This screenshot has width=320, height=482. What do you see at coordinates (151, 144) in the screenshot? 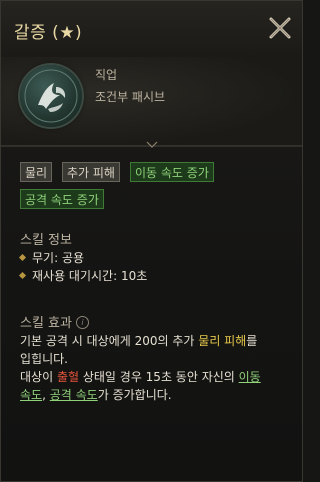
I see `divider-ornament` at bounding box center [151, 144].